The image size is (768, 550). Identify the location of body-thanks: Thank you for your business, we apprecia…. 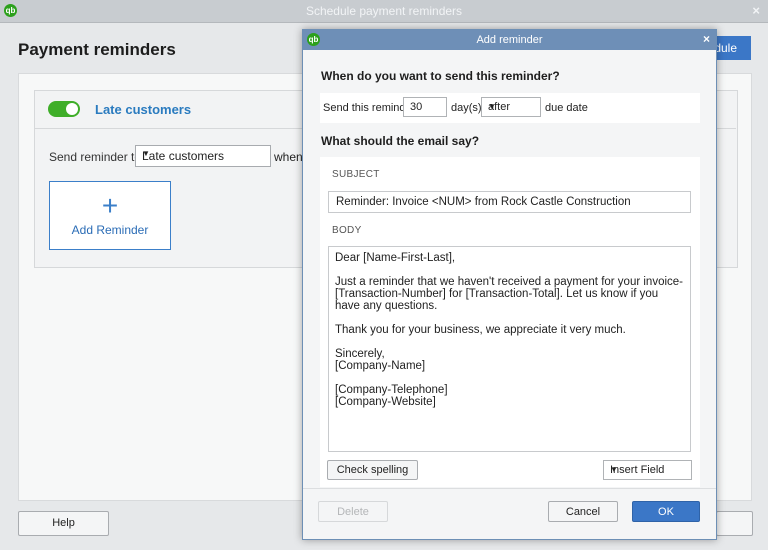
(480, 330).